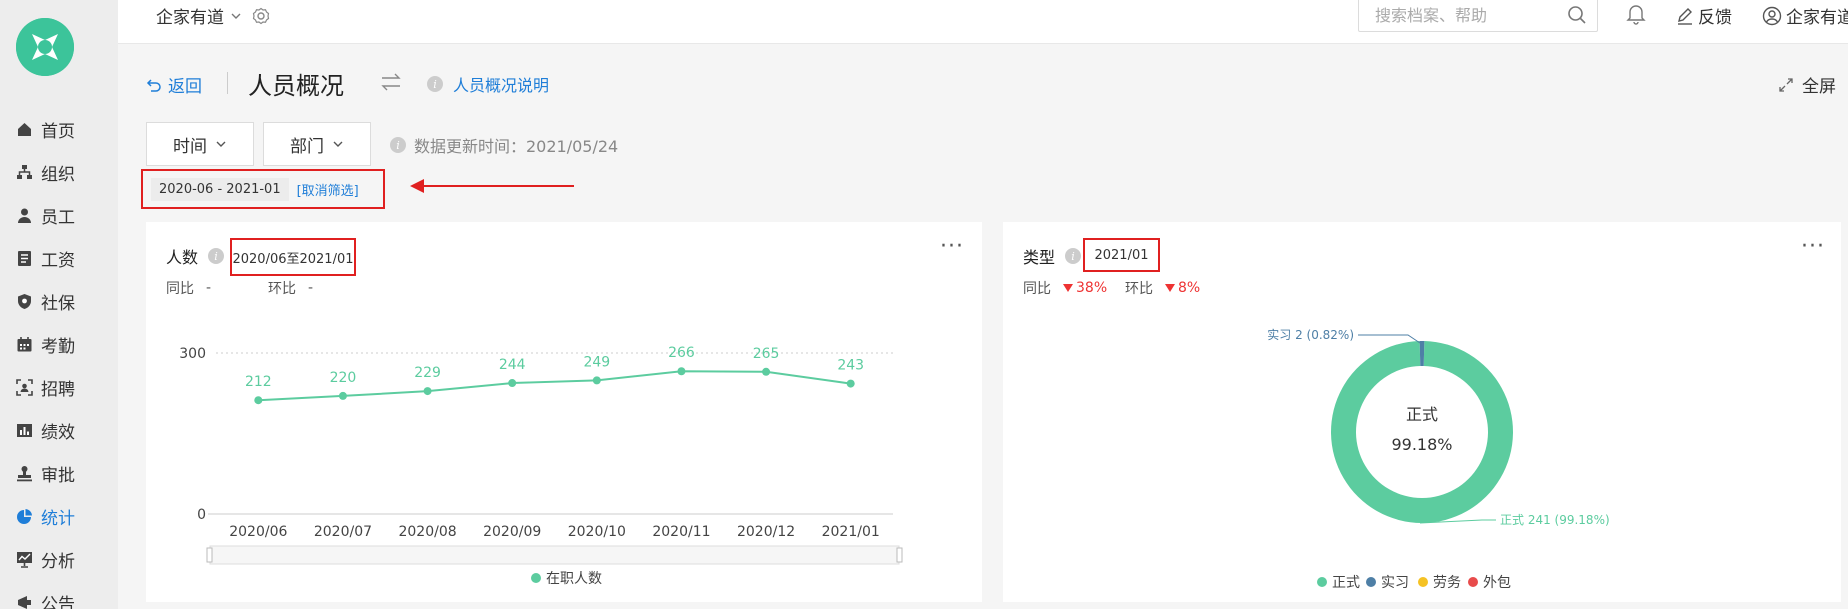  I want to click on sidebar-item-label: 员工, so click(58, 218).